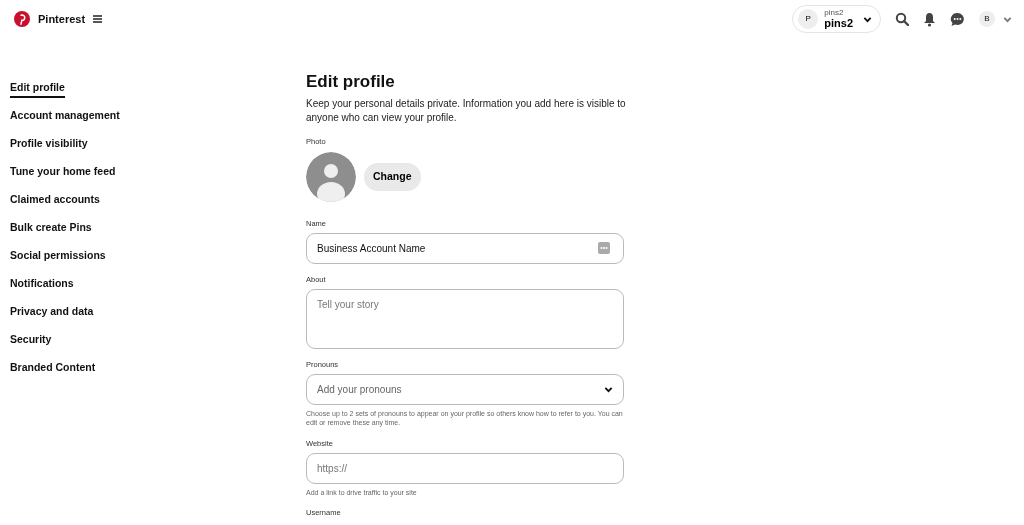  What do you see at coordinates (392, 176) in the screenshot?
I see `change-button: Change` at bounding box center [392, 176].